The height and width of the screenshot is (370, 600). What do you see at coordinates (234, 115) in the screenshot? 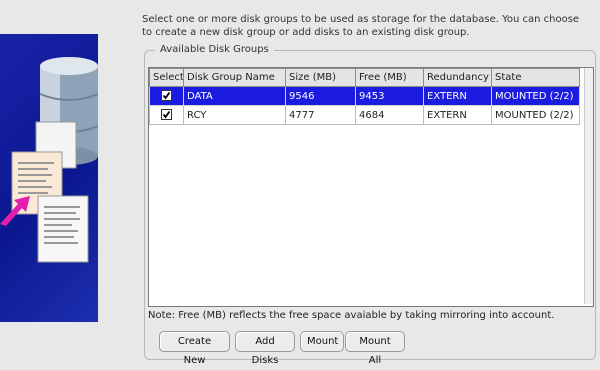
I see `disk-group-name-cell: RCY` at bounding box center [234, 115].